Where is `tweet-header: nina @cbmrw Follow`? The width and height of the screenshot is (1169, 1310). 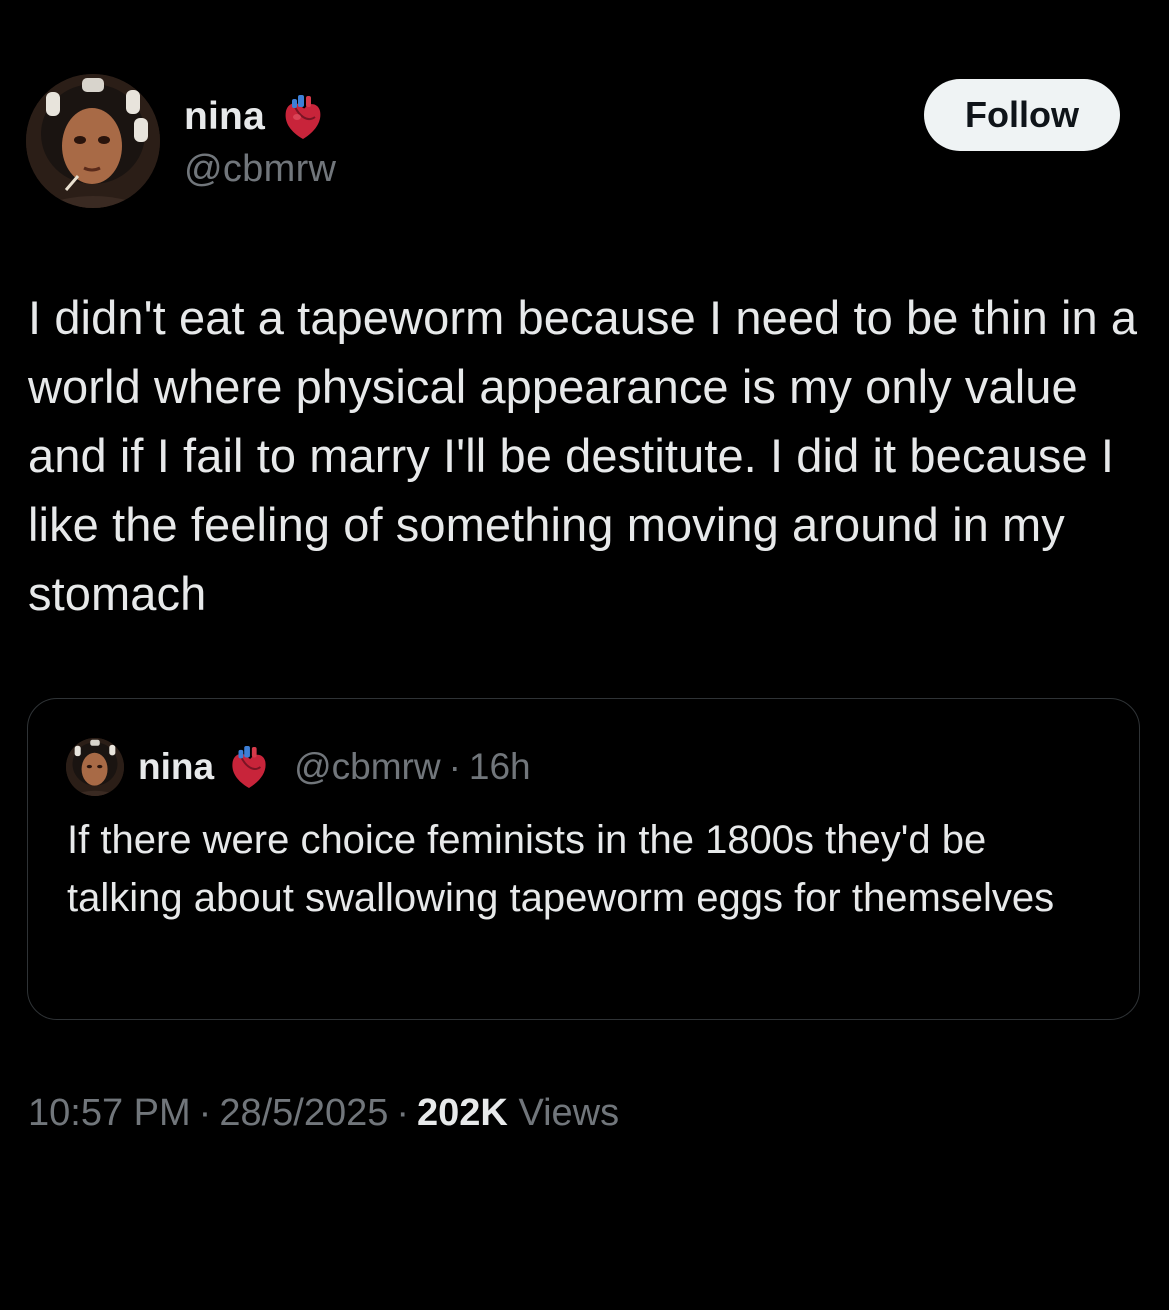 tweet-header: nina @cbmrw Follow is located at coordinates (586, 144).